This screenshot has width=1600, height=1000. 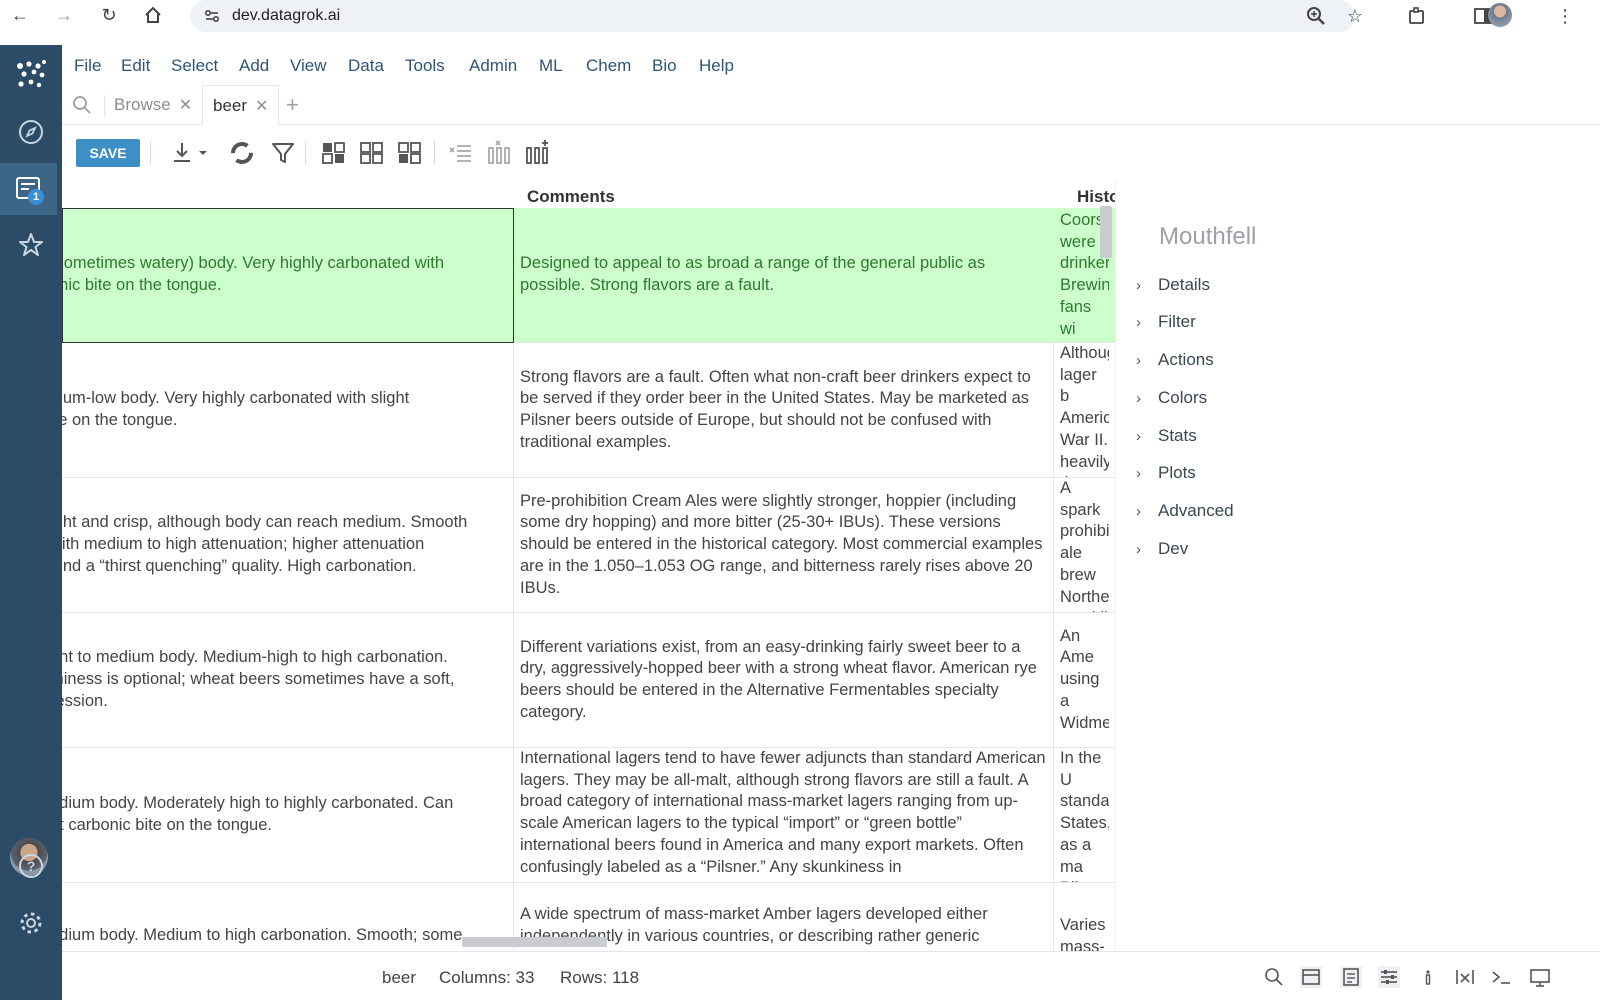 What do you see at coordinates (1540, 977) in the screenshot?
I see `presentation-mode-icon` at bounding box center [1540, 977].